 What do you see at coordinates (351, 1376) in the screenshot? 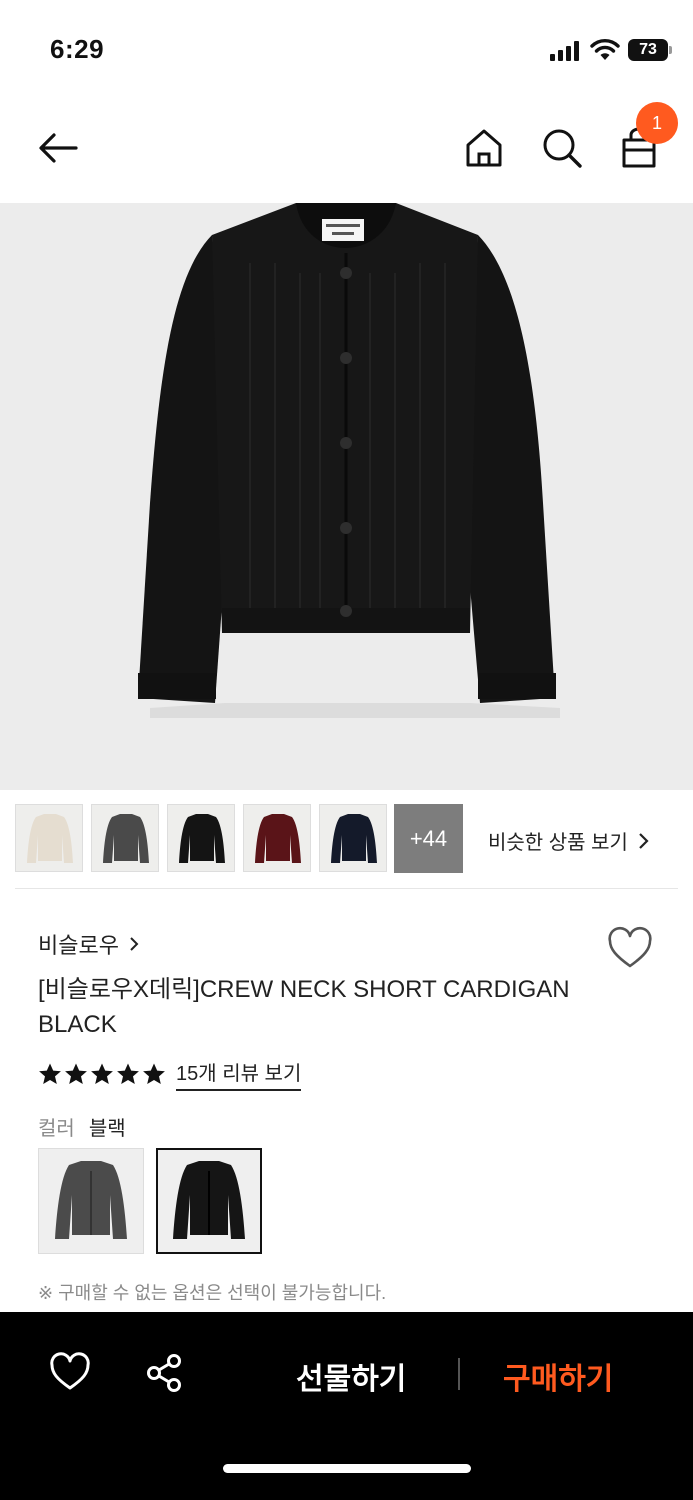
I see `gift-button: 선물하기` at bounding box center [351, 1376].